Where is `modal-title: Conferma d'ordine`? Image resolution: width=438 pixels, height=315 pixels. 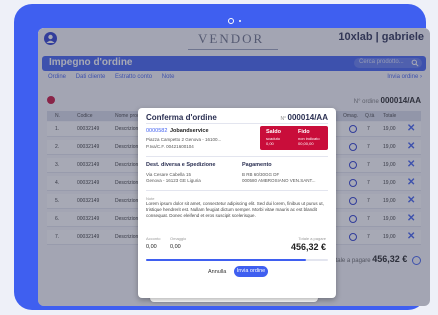
modal-title: Conferma d'ordine is located at coordinates (181, 117).